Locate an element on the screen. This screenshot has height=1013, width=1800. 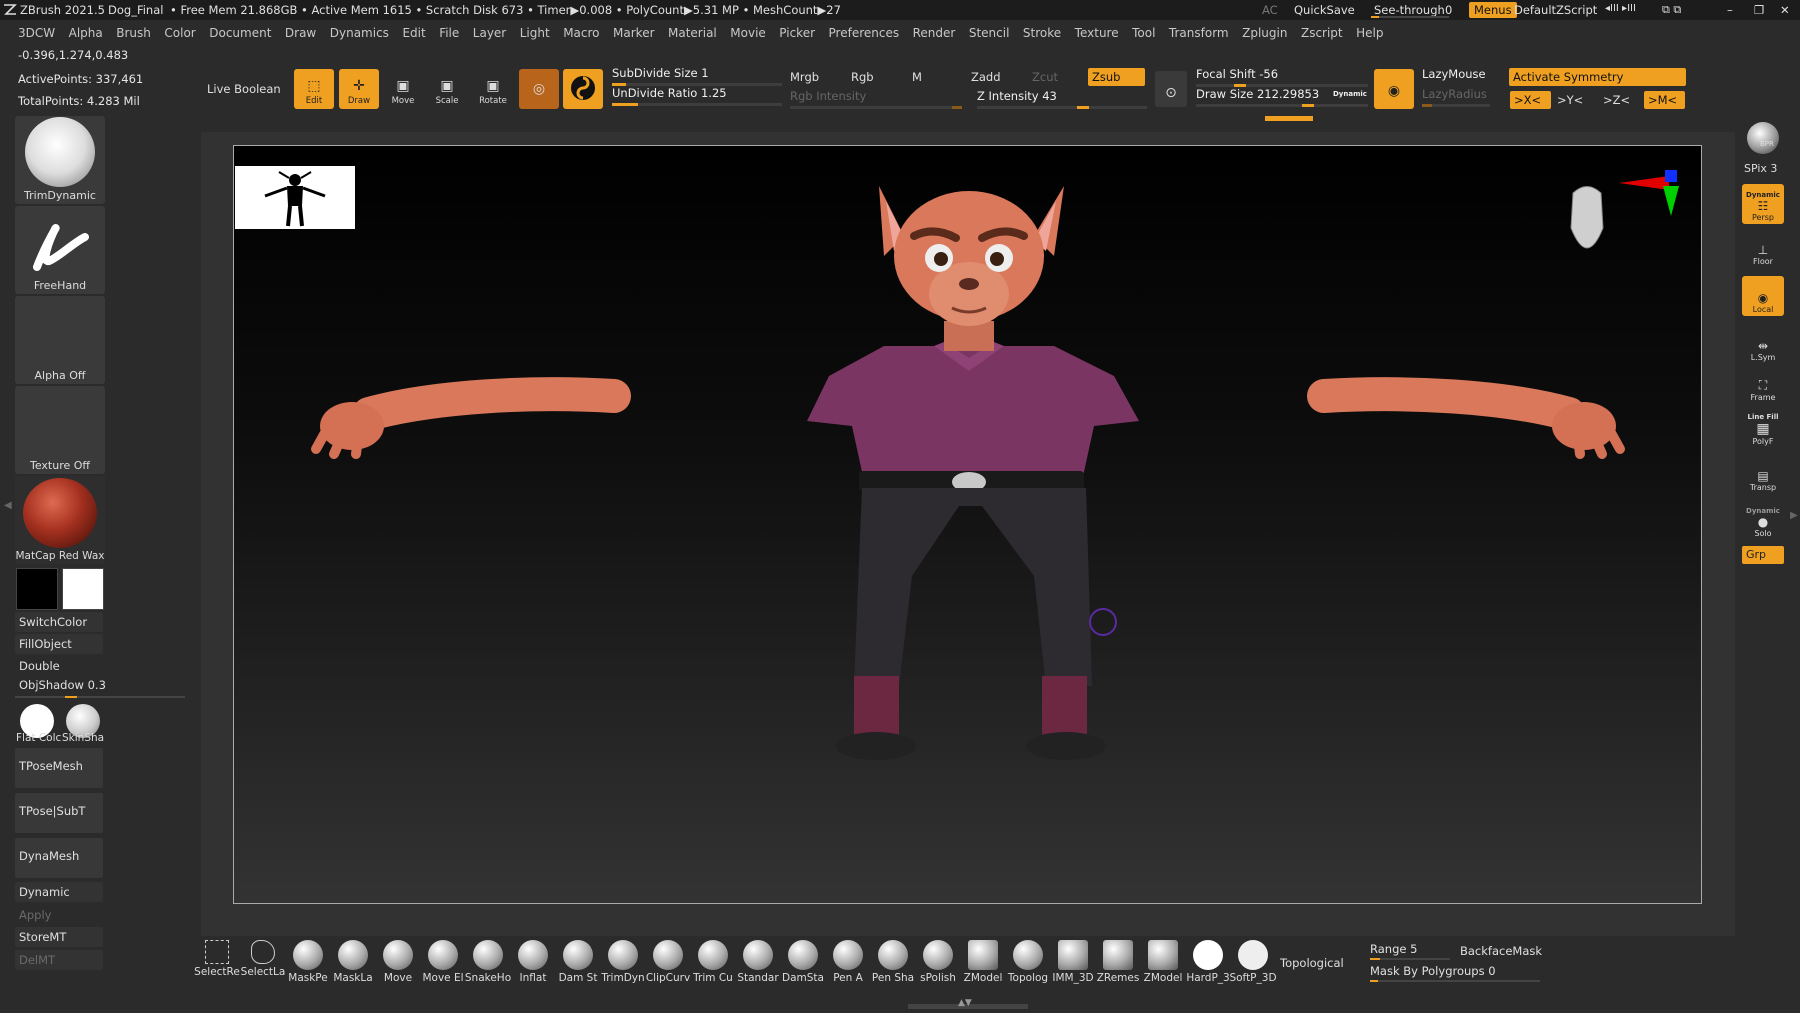
activate-symmetry-button: Activate Symmetry is located at coordinates (1597, 77).